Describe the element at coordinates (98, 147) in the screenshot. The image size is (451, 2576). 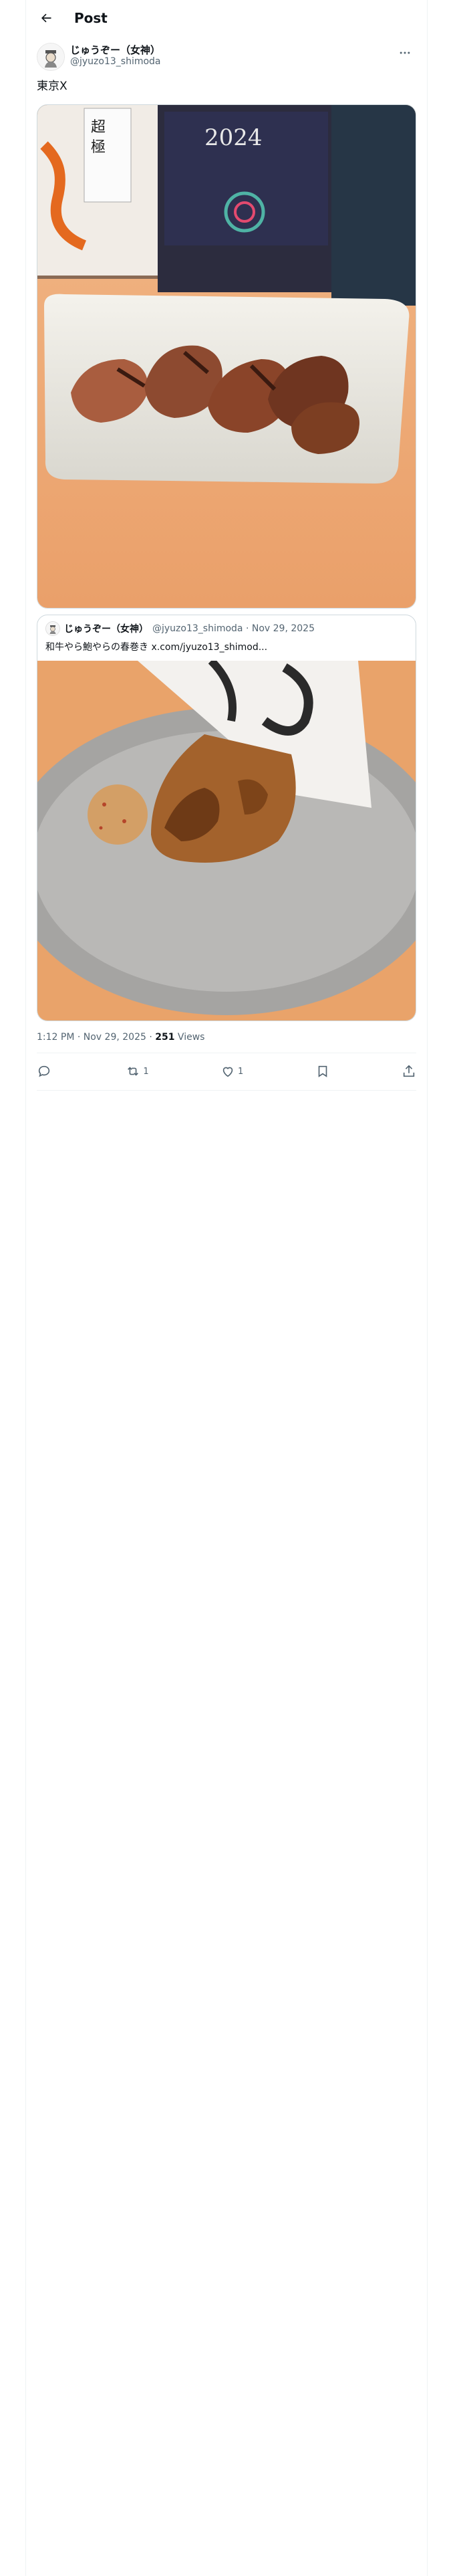
I see `svg-text: 極` at that location.